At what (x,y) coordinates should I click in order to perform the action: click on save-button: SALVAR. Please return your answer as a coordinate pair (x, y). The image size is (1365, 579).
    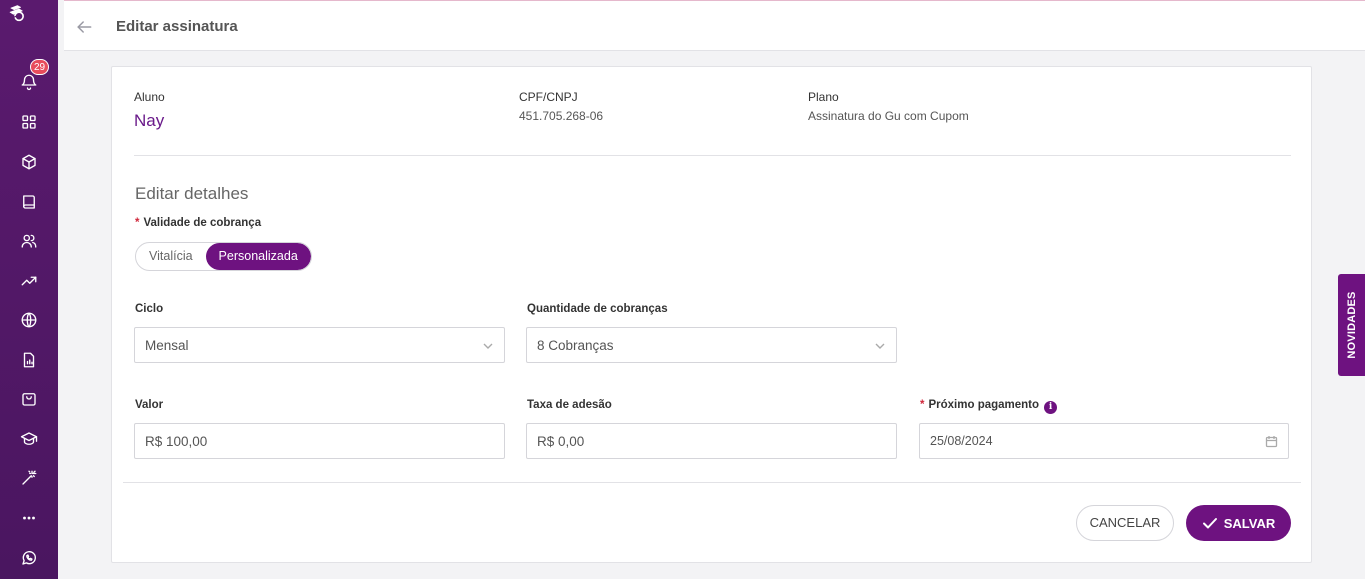
    Looking at the image, I should click on (1238, 523).